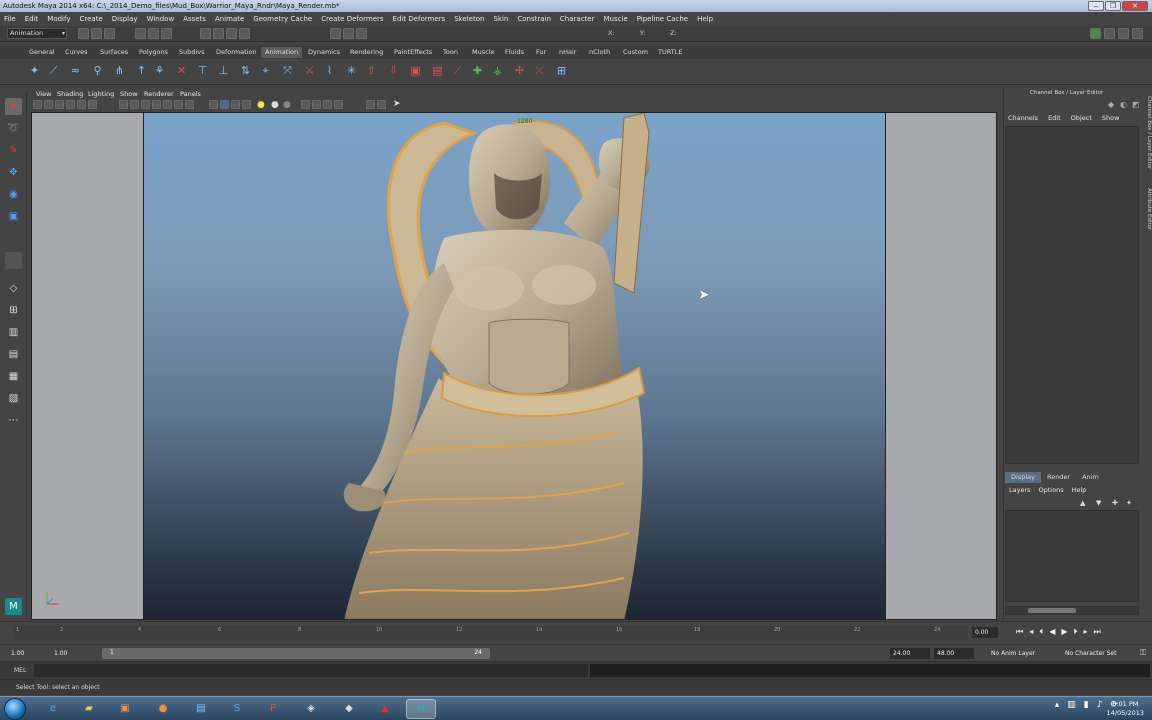 Image resolution: width=1152 pixels, height=720 pixels. What do you see at coordinates (1057, 705) in the screenshot?
I see `tray-up-arrow-icon: ▴` at bounding box center [1057, 705].